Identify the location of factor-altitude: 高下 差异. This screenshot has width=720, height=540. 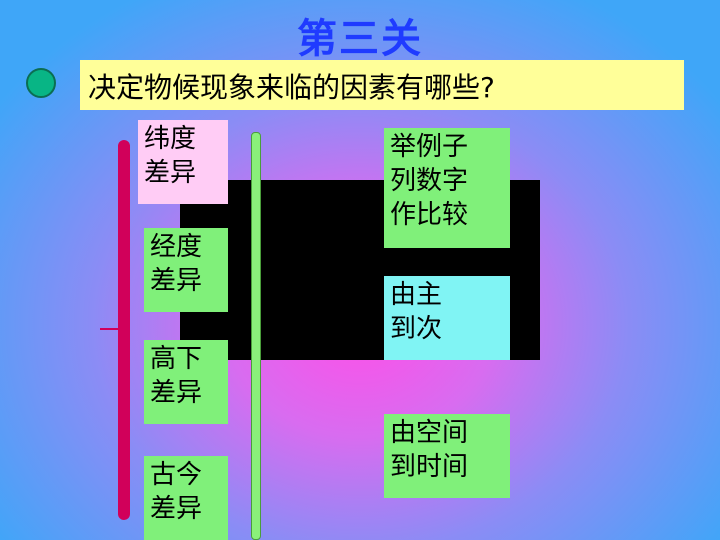
(186, 382).